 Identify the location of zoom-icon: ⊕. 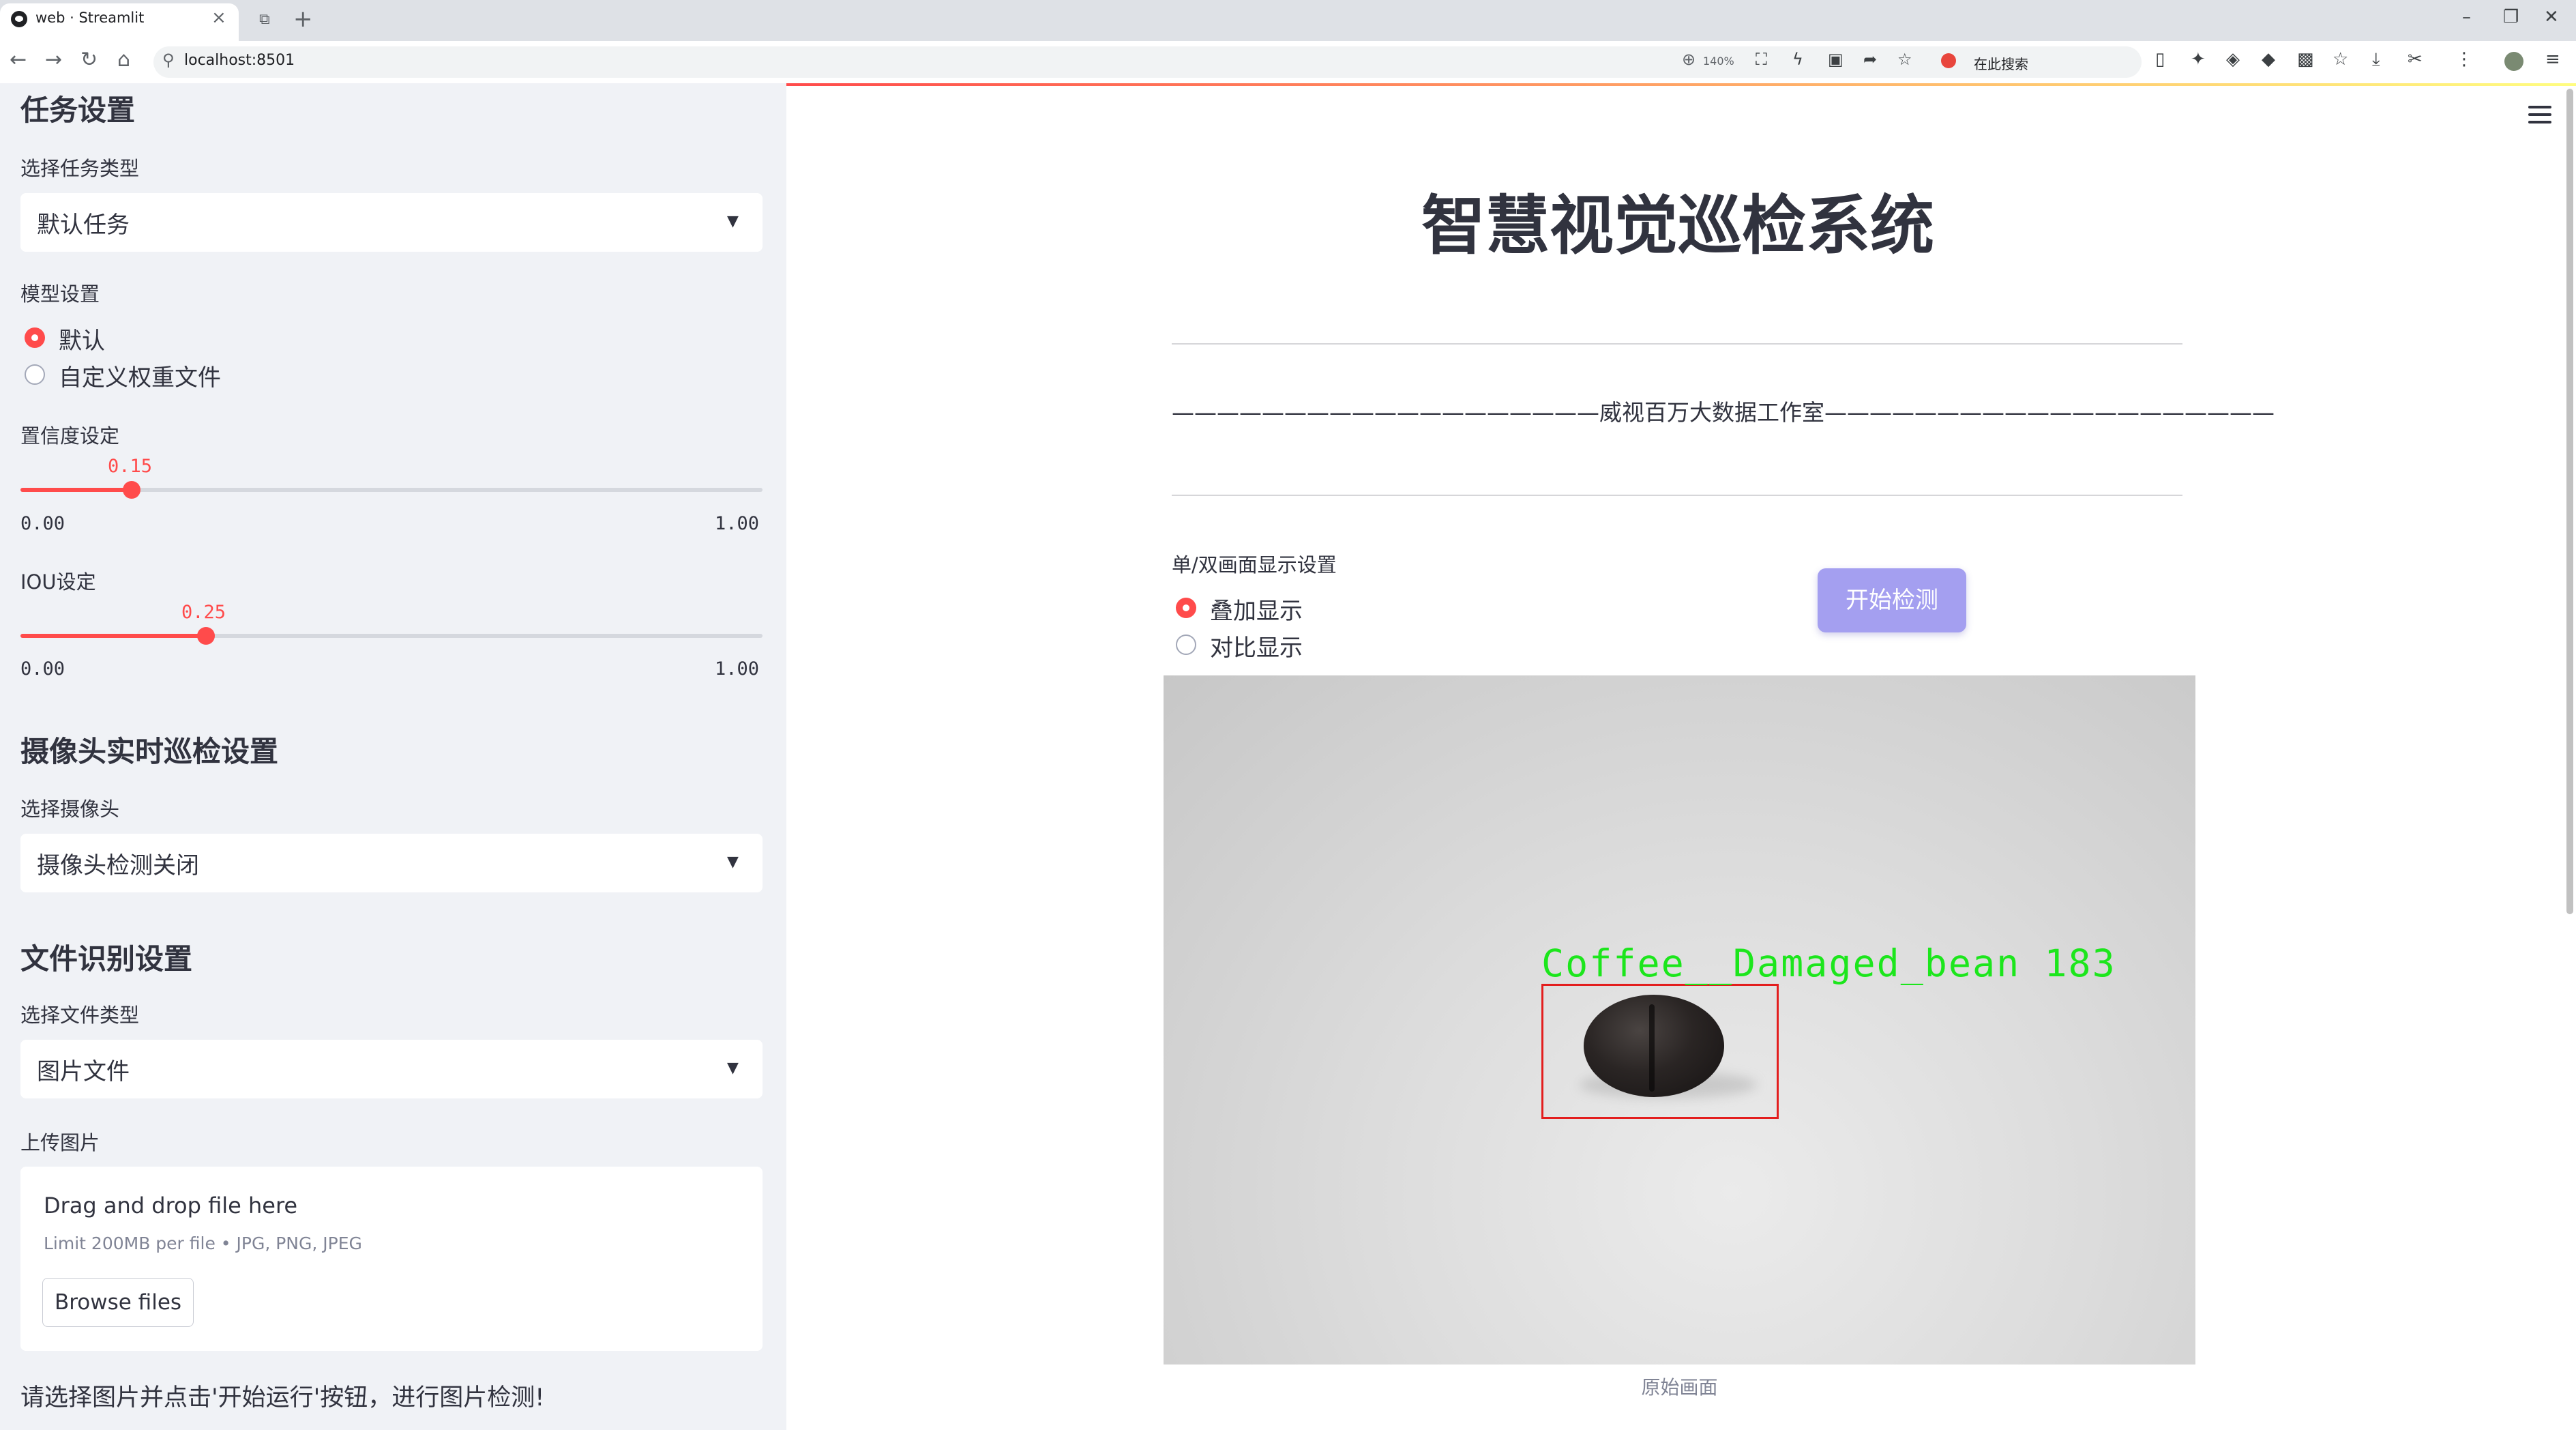
(1689, 60).